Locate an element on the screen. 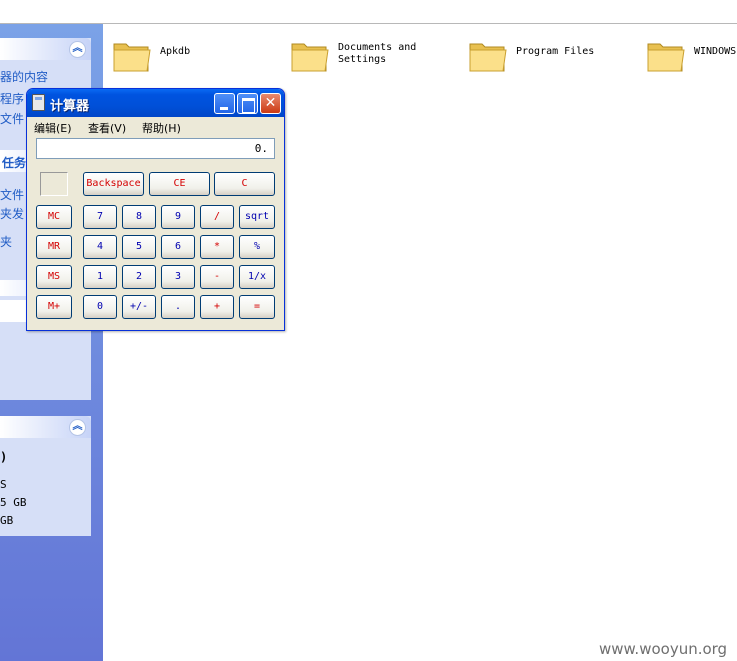  task-link-1: 器的内容 is located at coordinates (24, 76).